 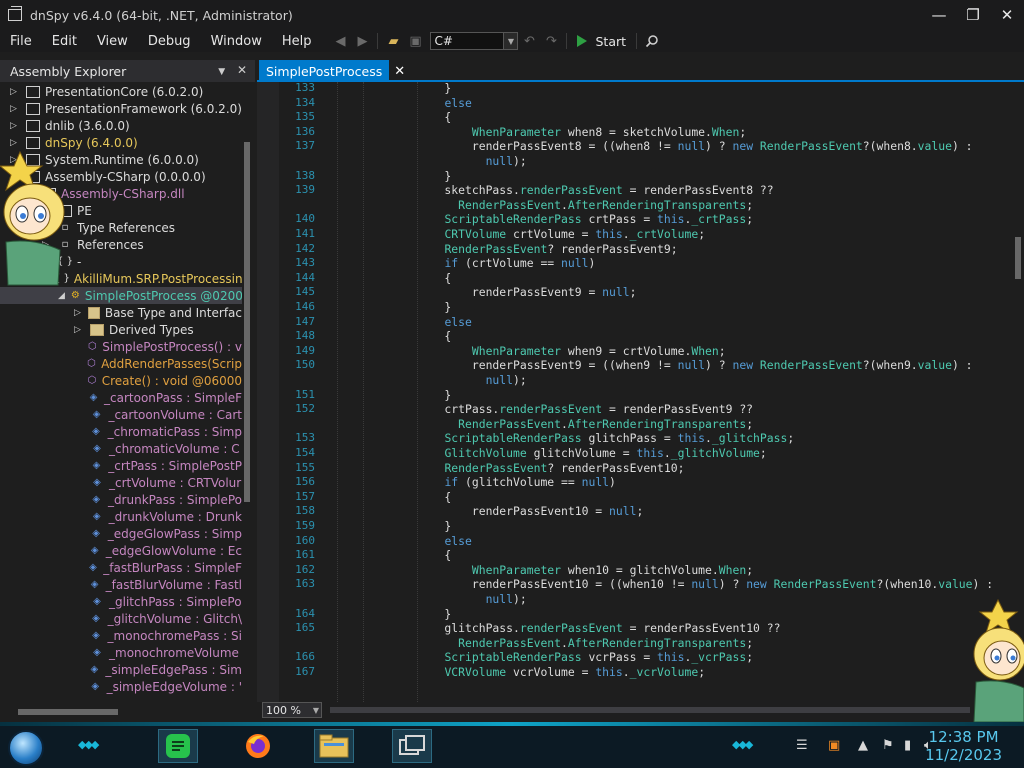 What do you see at coordinates (458, 409) in the screenshot?
I see `code-token: crtPass.` at bounding box center [458, 409].